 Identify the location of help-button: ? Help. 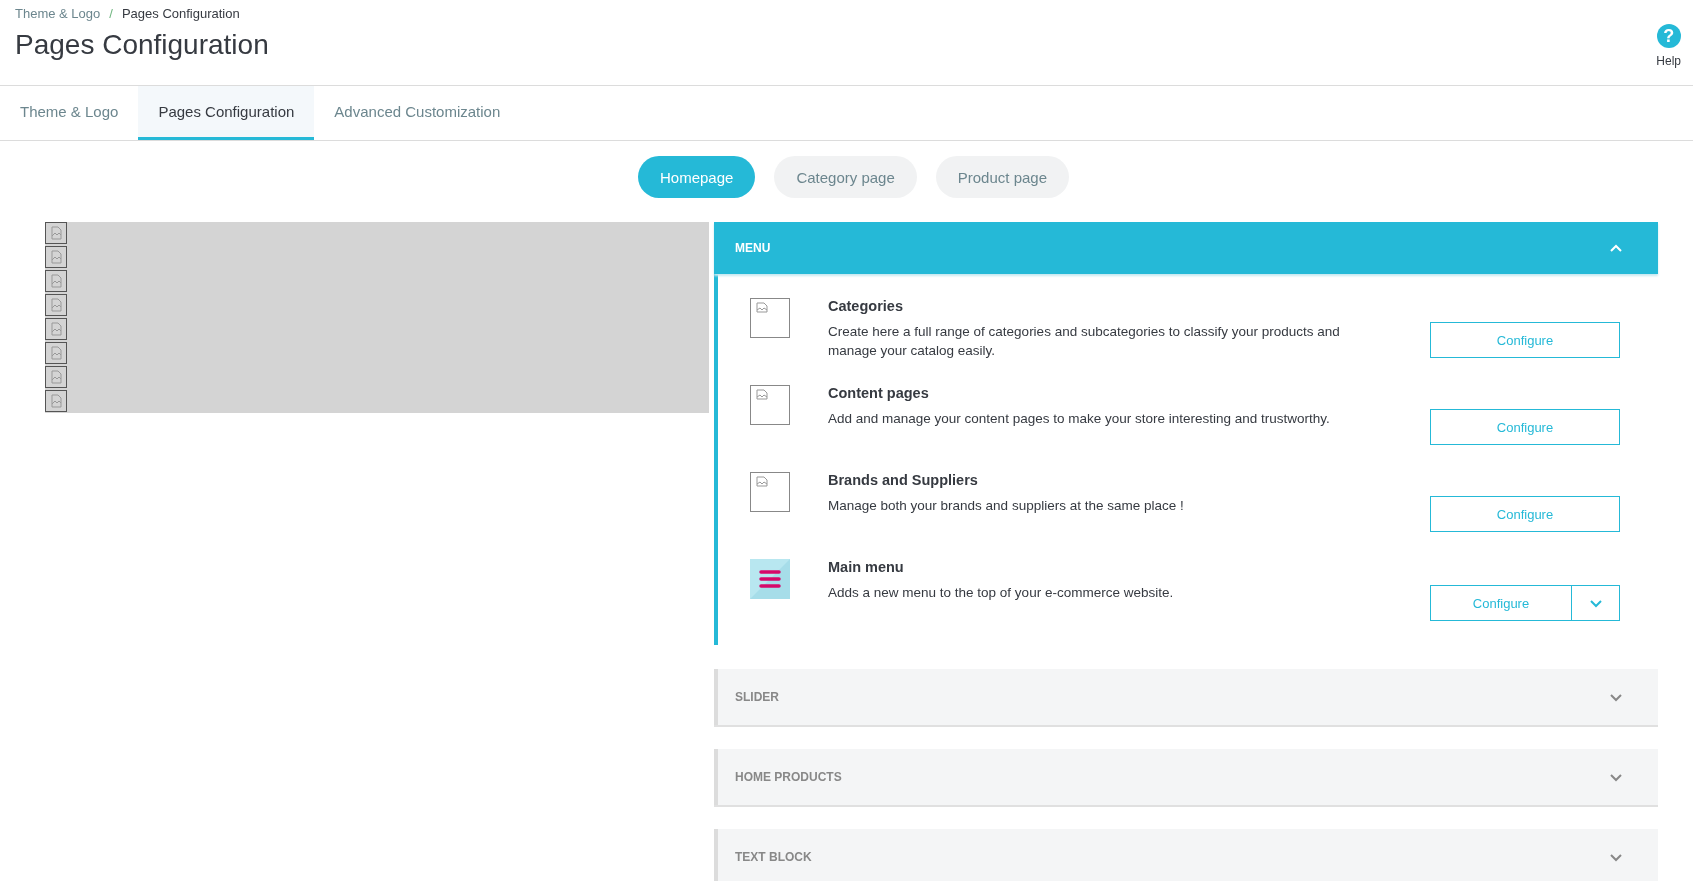
(1674, 34).